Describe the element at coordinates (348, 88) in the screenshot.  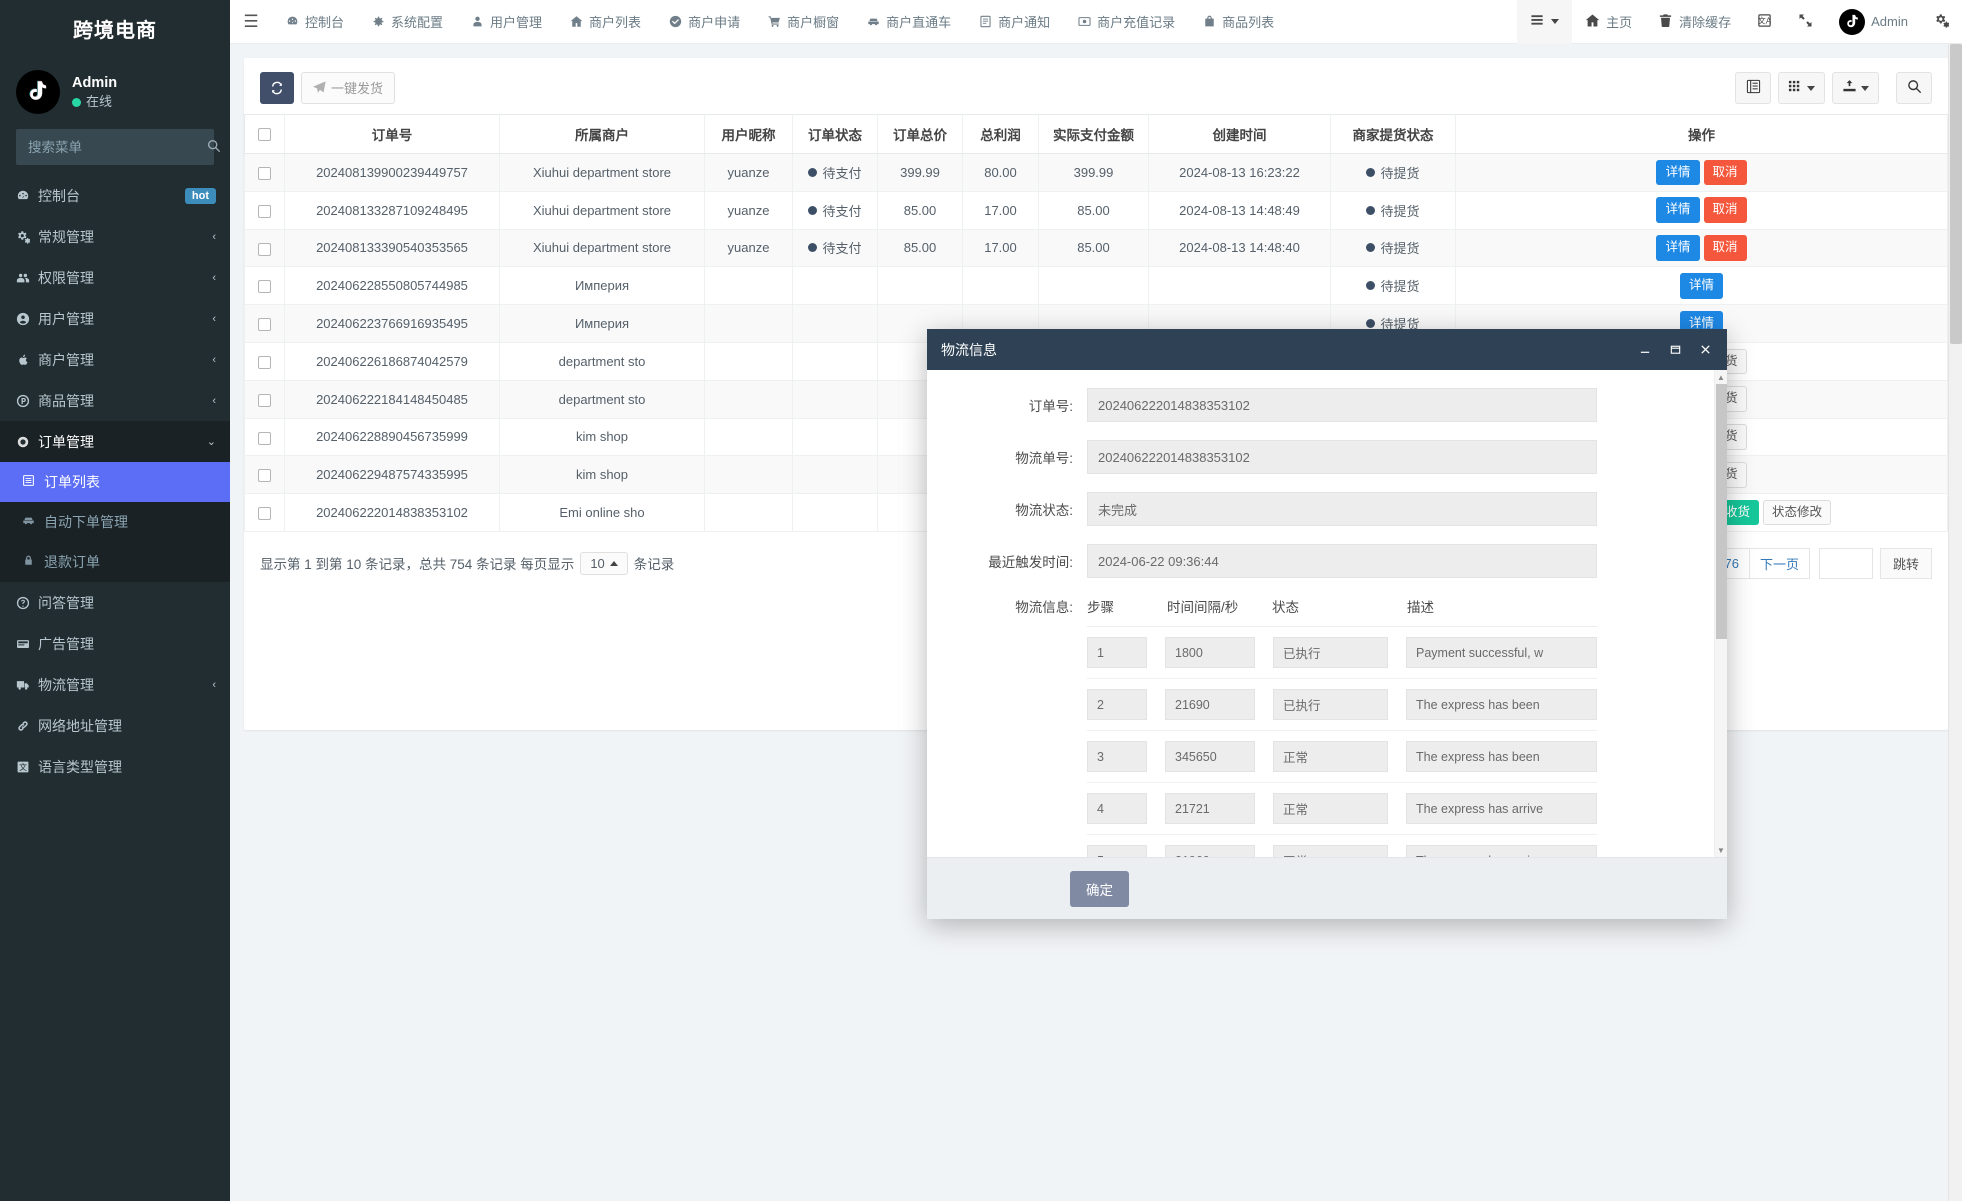
I see `ship-all-button: 一键发货` at that location.